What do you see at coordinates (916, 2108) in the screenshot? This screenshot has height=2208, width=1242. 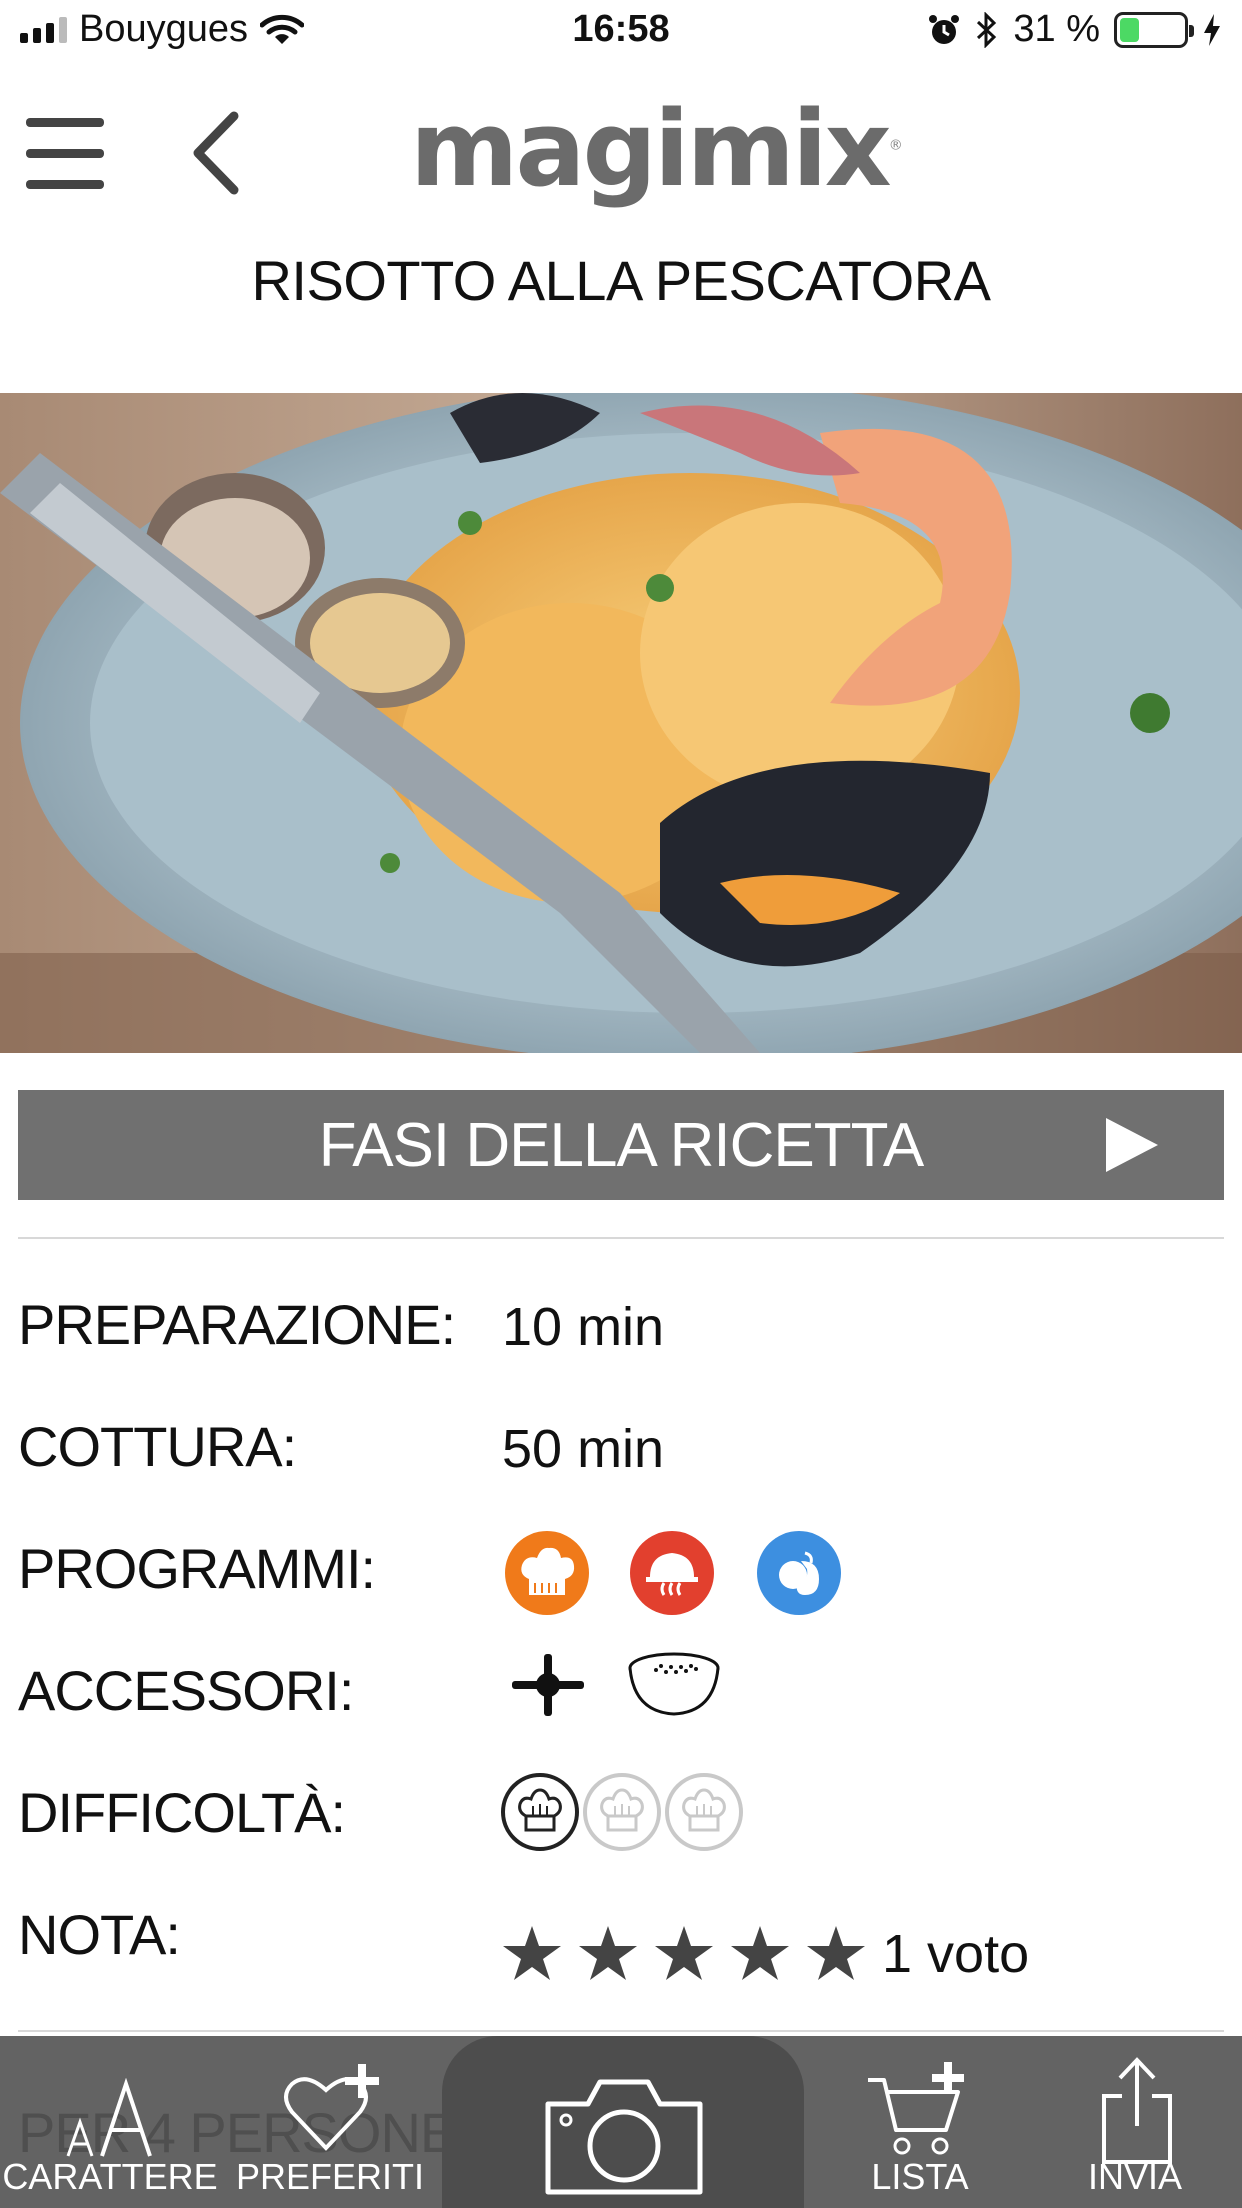 I see `cart-plus-icon` at bounding box center [916, 2108].